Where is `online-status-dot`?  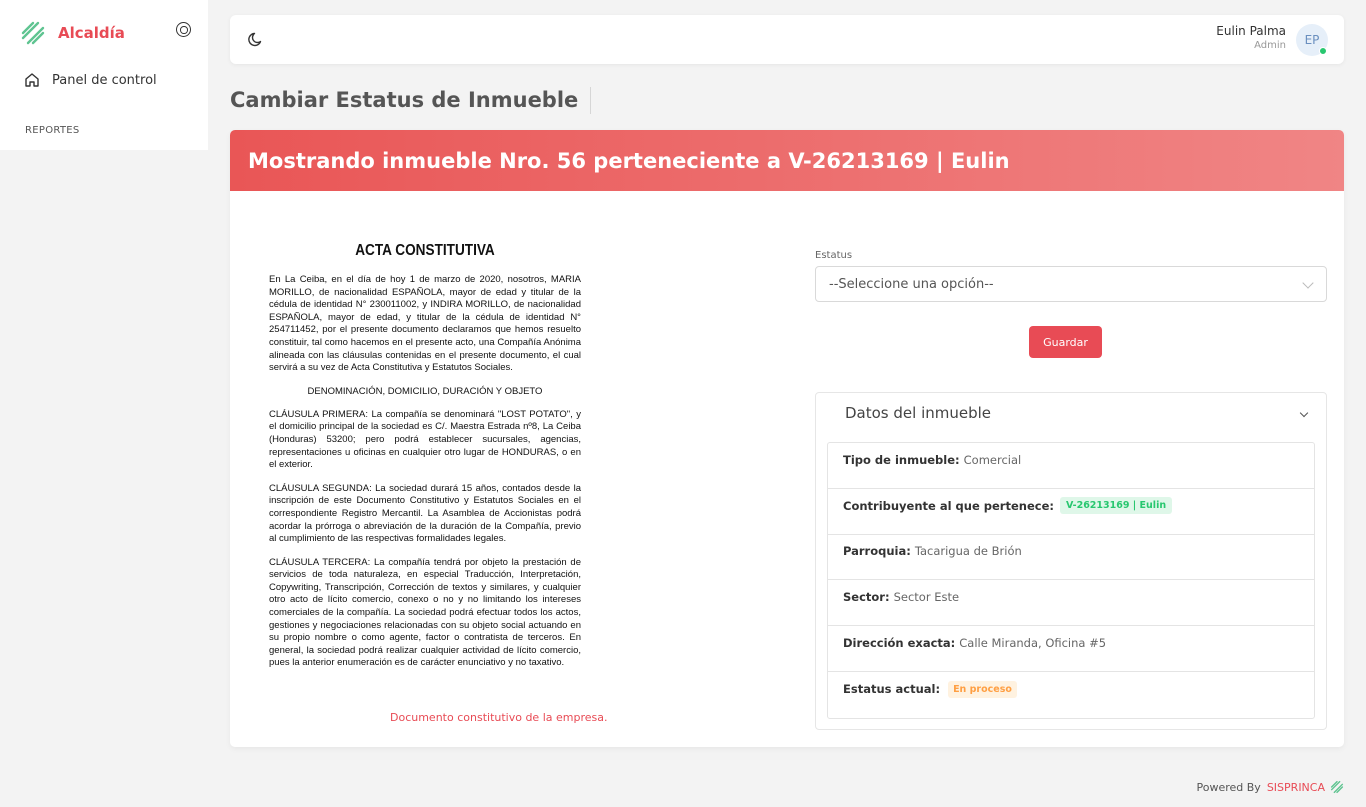
online-status-dot is located at coordinates (1323, 51).